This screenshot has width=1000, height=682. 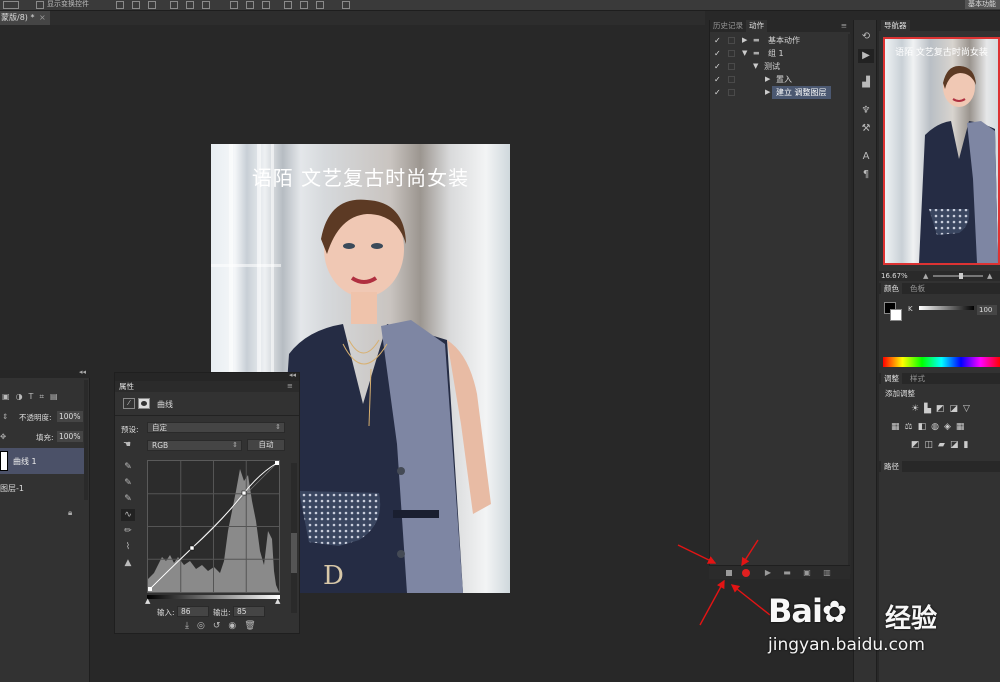 I want to click on background-color-swatch, so click(x=896, y=315).